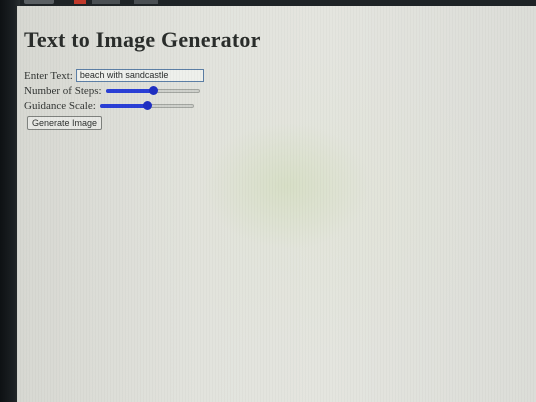  Describe the element at coordinates (264, 122) in the screenshot. I see `button-row: Generate Image` at that location.